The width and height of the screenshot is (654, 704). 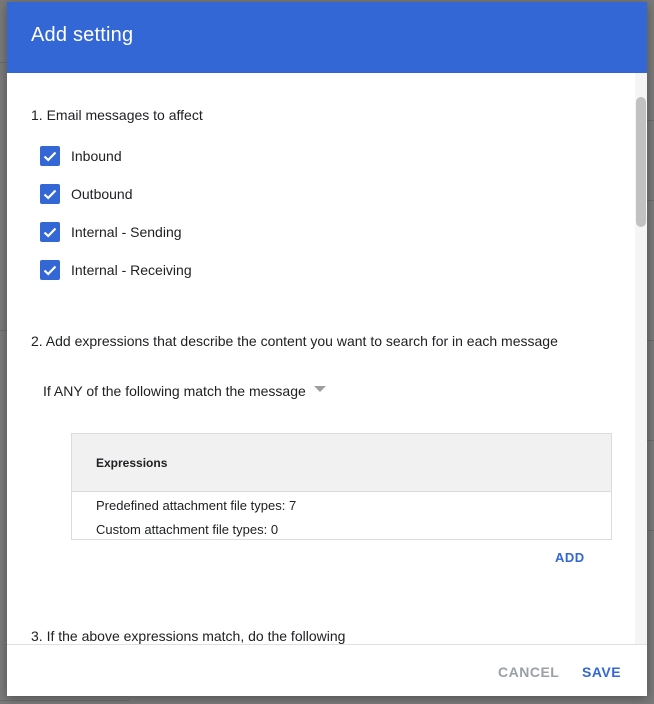 I want to click on dropdown-arrow-icon, so click(x=319, y=389).